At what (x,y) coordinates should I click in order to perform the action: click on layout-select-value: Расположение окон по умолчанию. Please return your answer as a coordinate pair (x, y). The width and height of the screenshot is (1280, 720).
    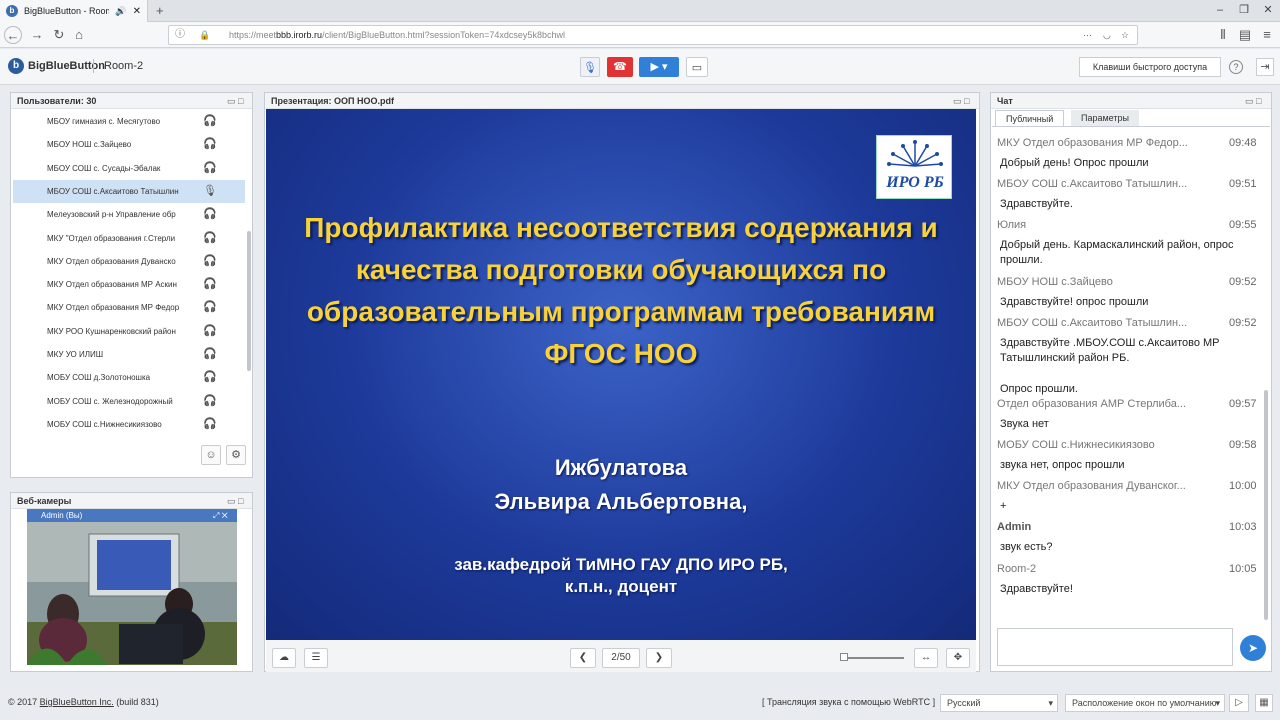
    Looking at the image, I should click on (1144, 703).